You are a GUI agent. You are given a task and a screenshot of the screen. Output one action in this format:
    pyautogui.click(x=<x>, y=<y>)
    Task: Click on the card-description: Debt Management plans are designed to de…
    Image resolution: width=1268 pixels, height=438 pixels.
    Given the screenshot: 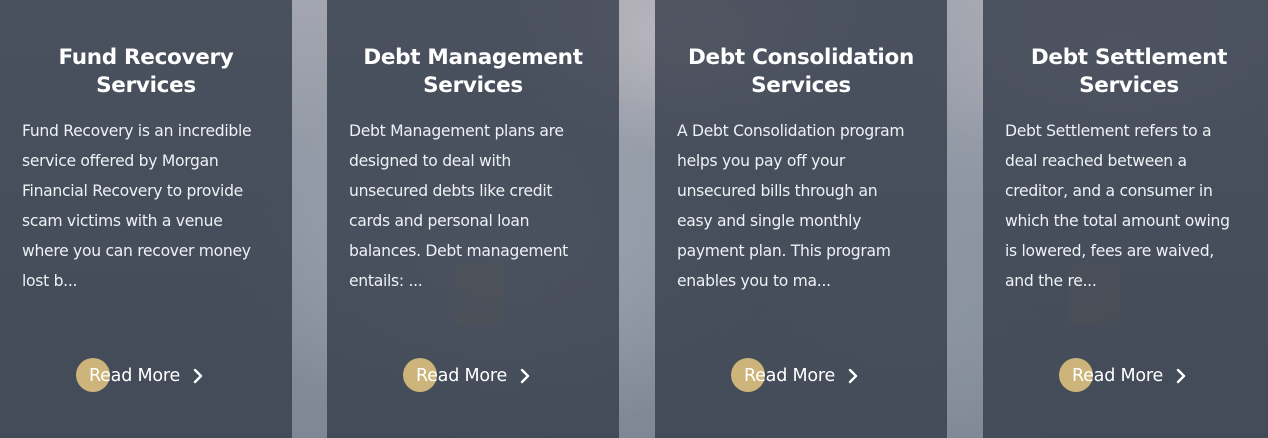 What is the action you would take?
    pyautogui.click(x=458, y=206)
    